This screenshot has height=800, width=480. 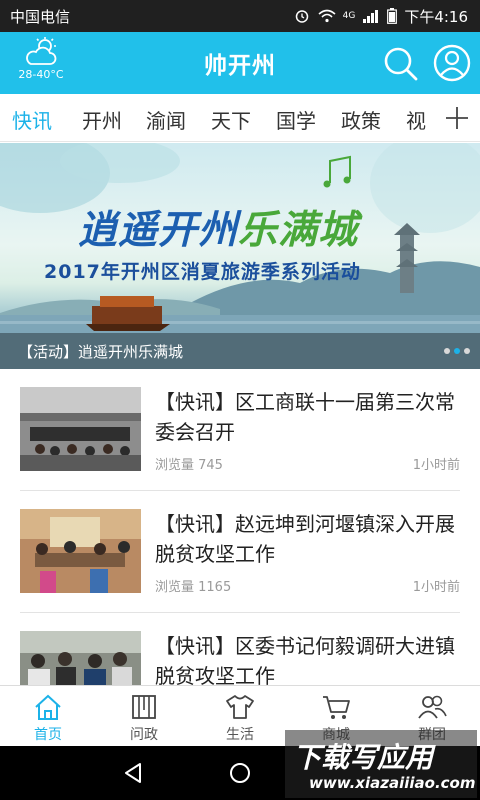 What do you see at coordinates (144, 707) in the screenshot?
I see `book-icon` at bounding box center [144, 707].